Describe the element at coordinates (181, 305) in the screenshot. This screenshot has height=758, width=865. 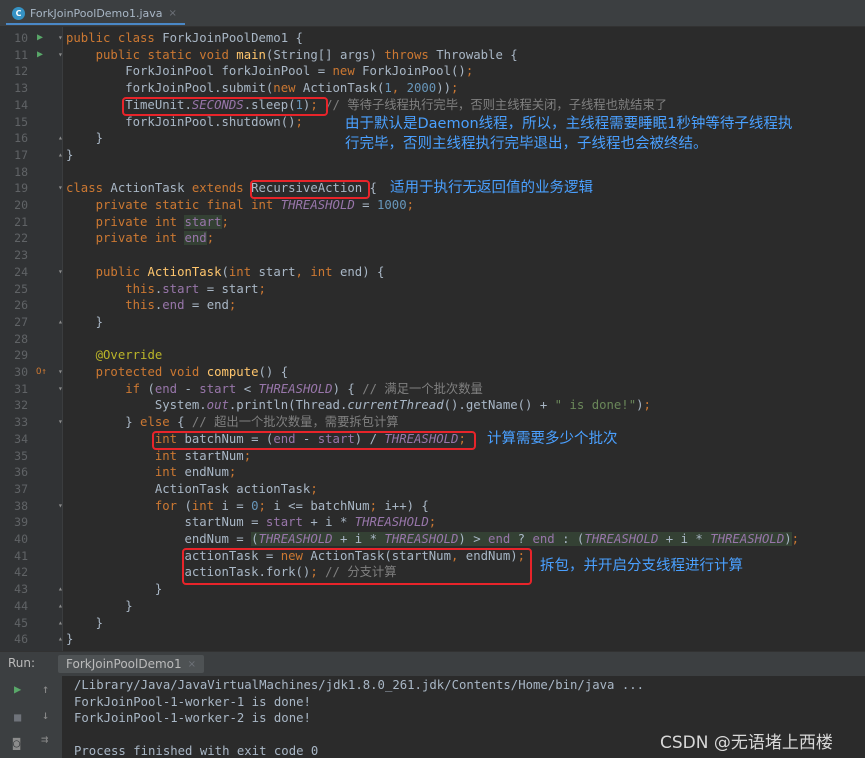
I see `code-text: this.end = end;` at that location.